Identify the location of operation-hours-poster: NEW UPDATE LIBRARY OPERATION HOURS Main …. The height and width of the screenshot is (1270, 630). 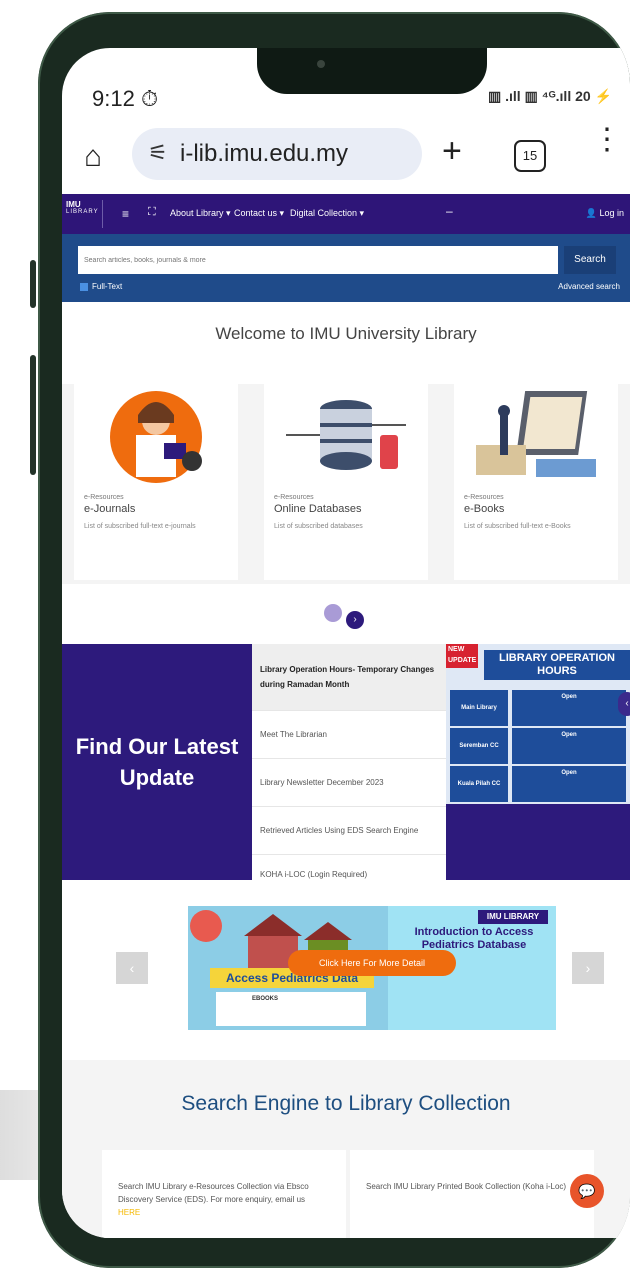
(538, 724).